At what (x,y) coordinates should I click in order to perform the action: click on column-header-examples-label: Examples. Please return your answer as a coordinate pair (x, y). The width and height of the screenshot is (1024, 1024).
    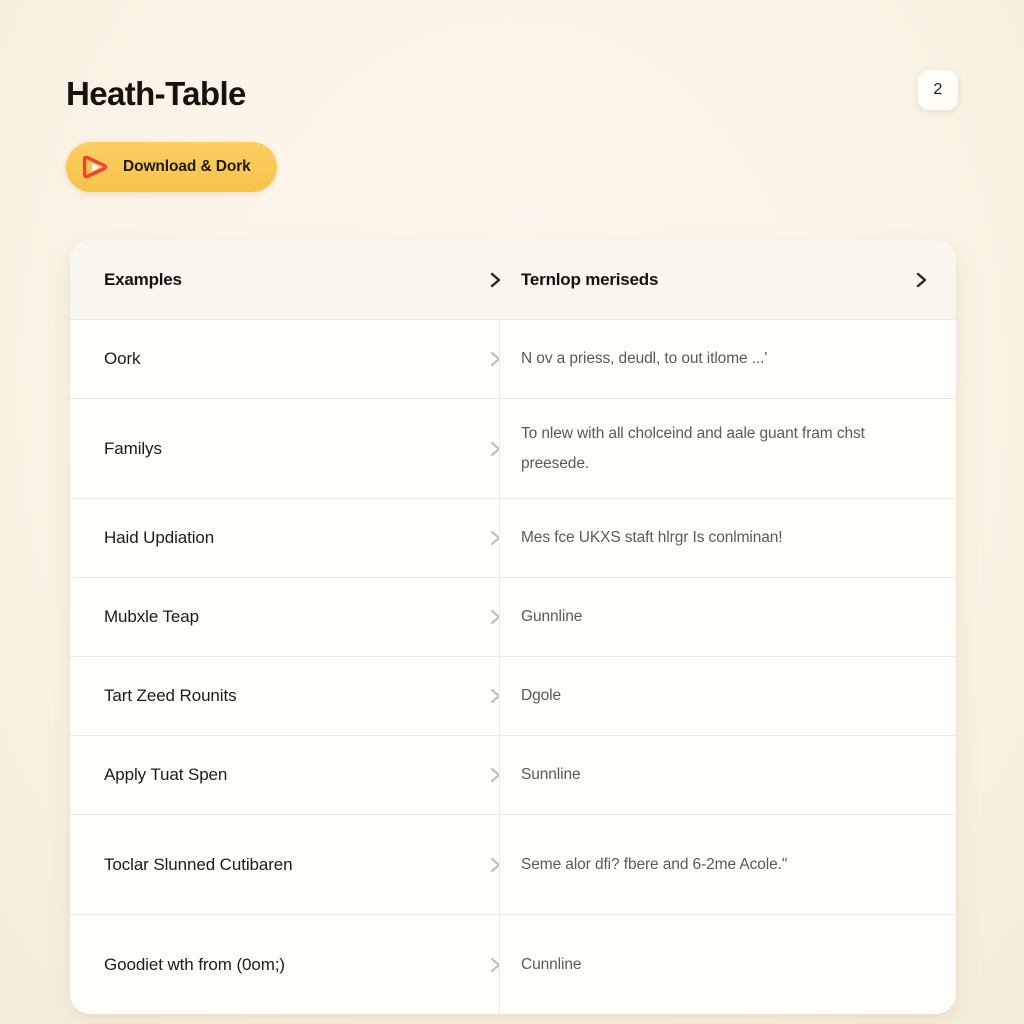
    Looking at the image, I should click on (143, 279).